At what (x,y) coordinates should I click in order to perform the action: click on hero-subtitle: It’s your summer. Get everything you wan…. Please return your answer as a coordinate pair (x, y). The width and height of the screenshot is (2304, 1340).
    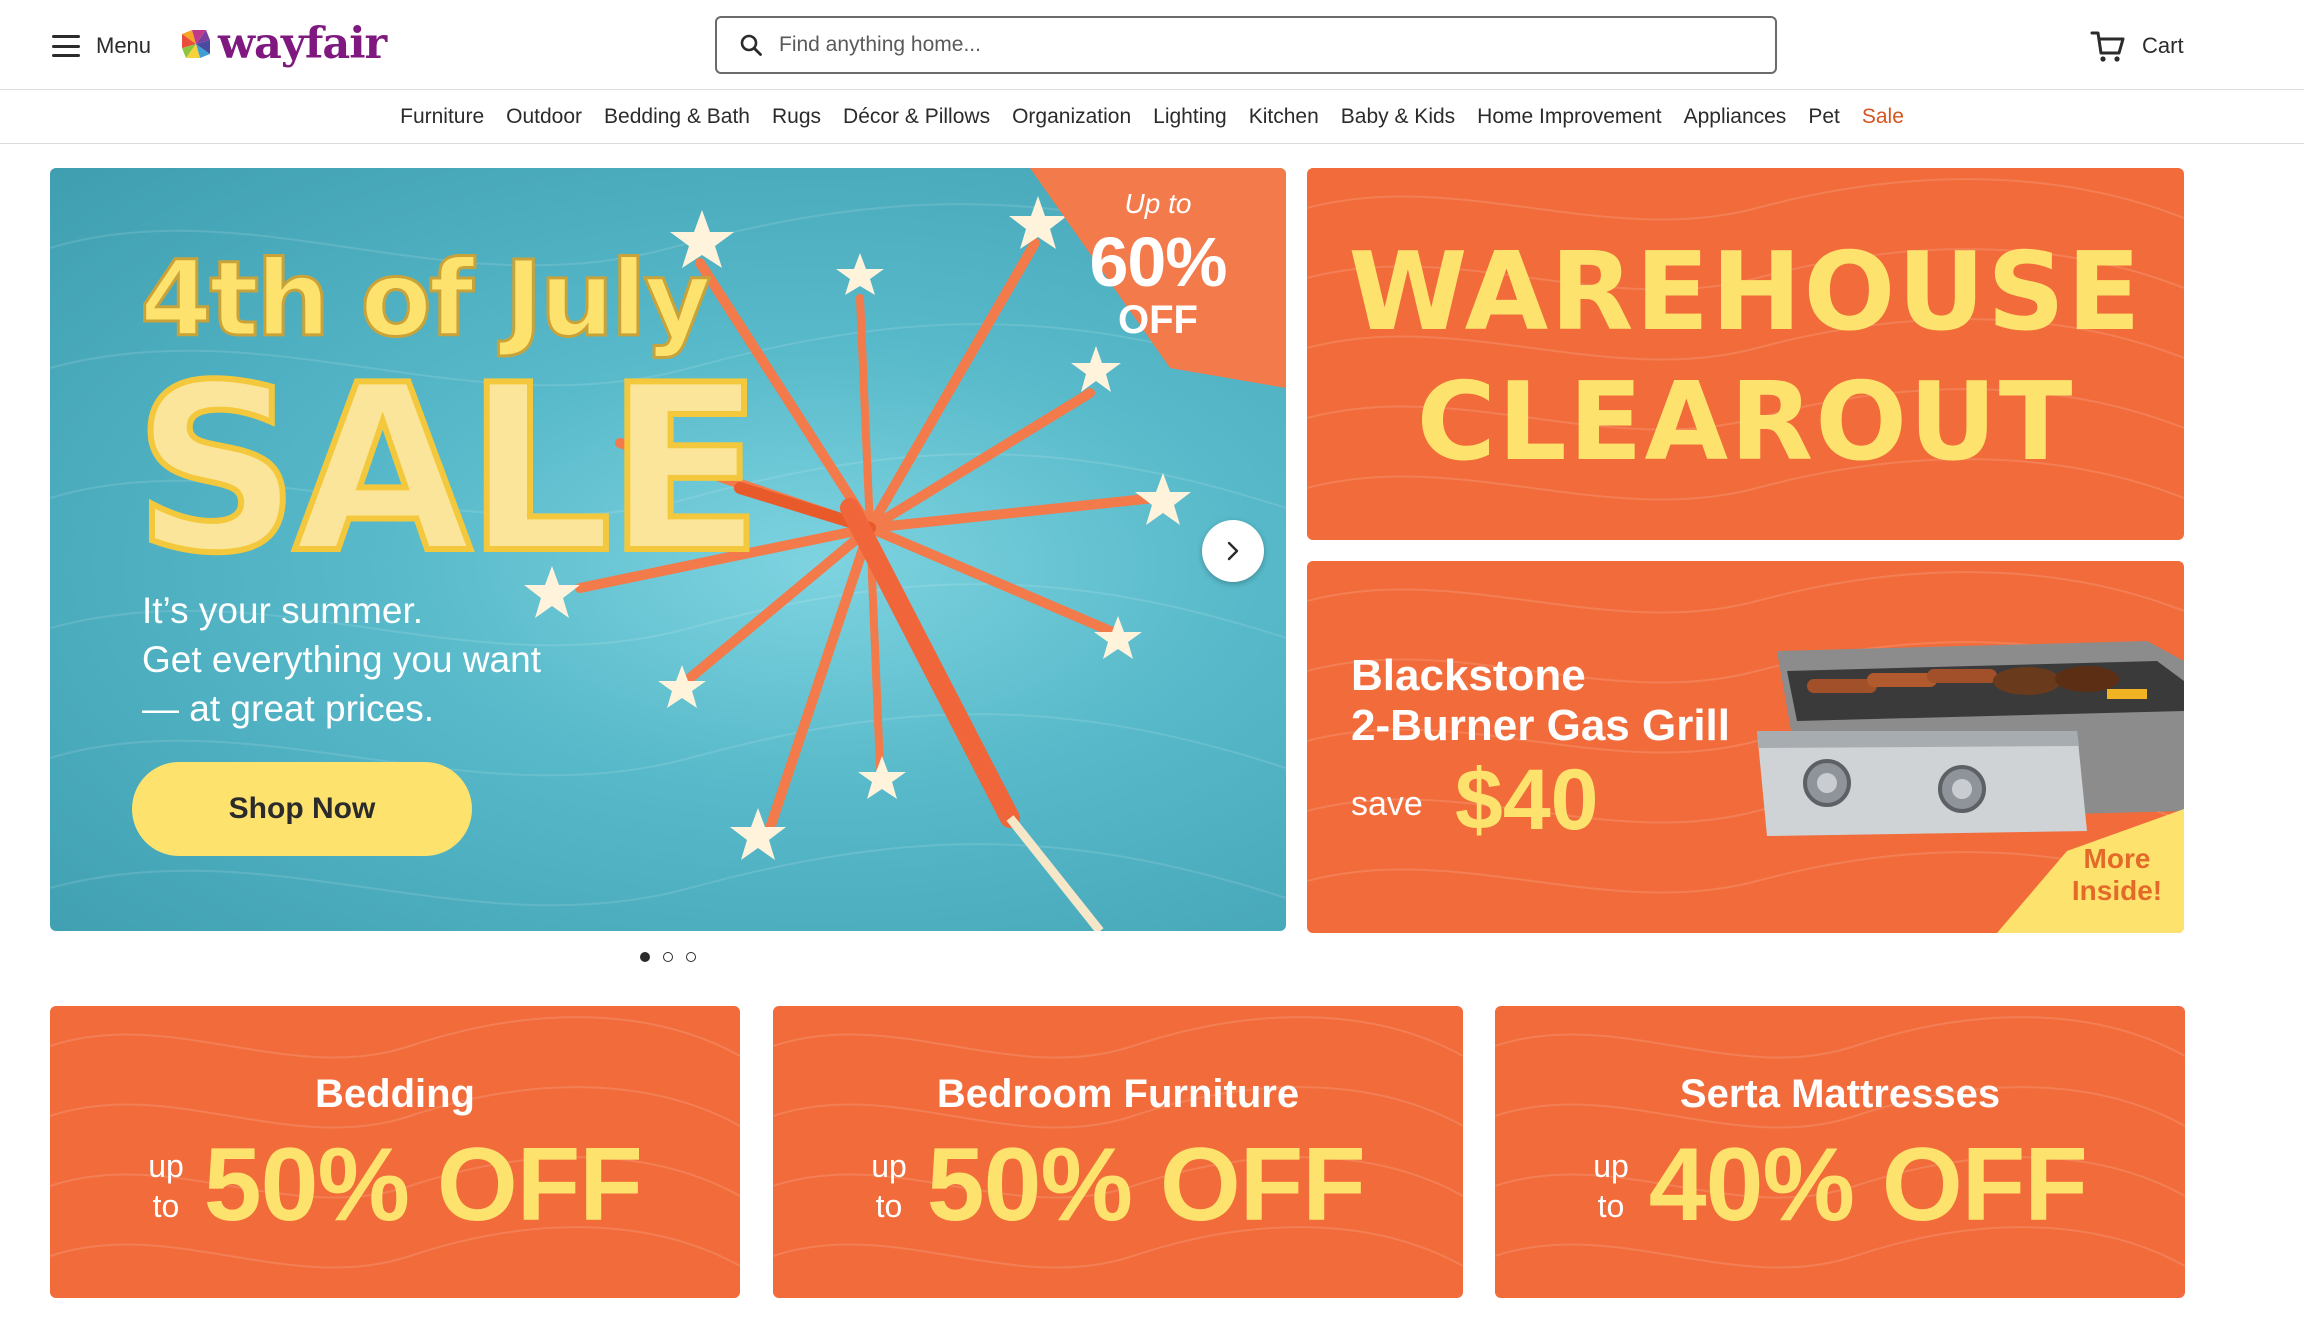
    Looking at the image, I should click on (402, 659).